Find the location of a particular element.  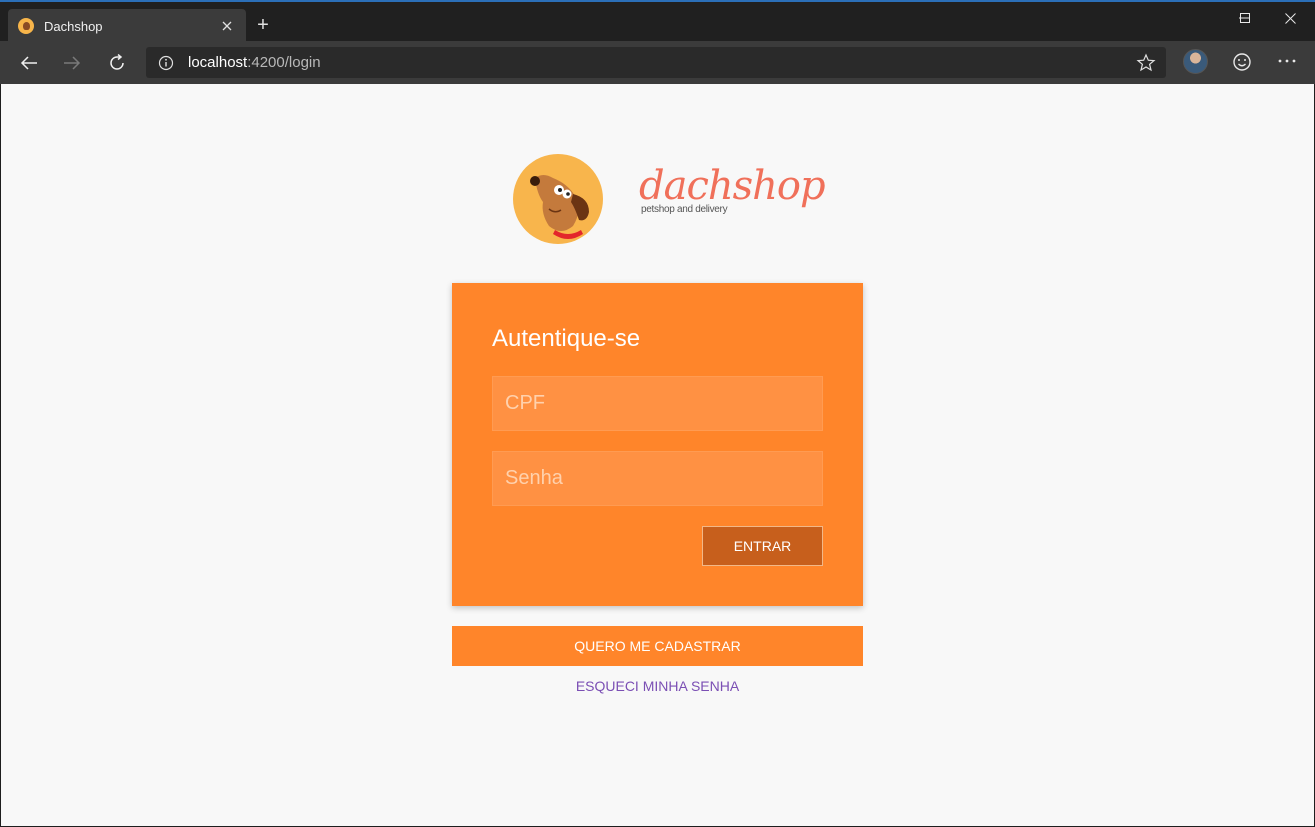

forward-button is located at coordinates (72, 63).